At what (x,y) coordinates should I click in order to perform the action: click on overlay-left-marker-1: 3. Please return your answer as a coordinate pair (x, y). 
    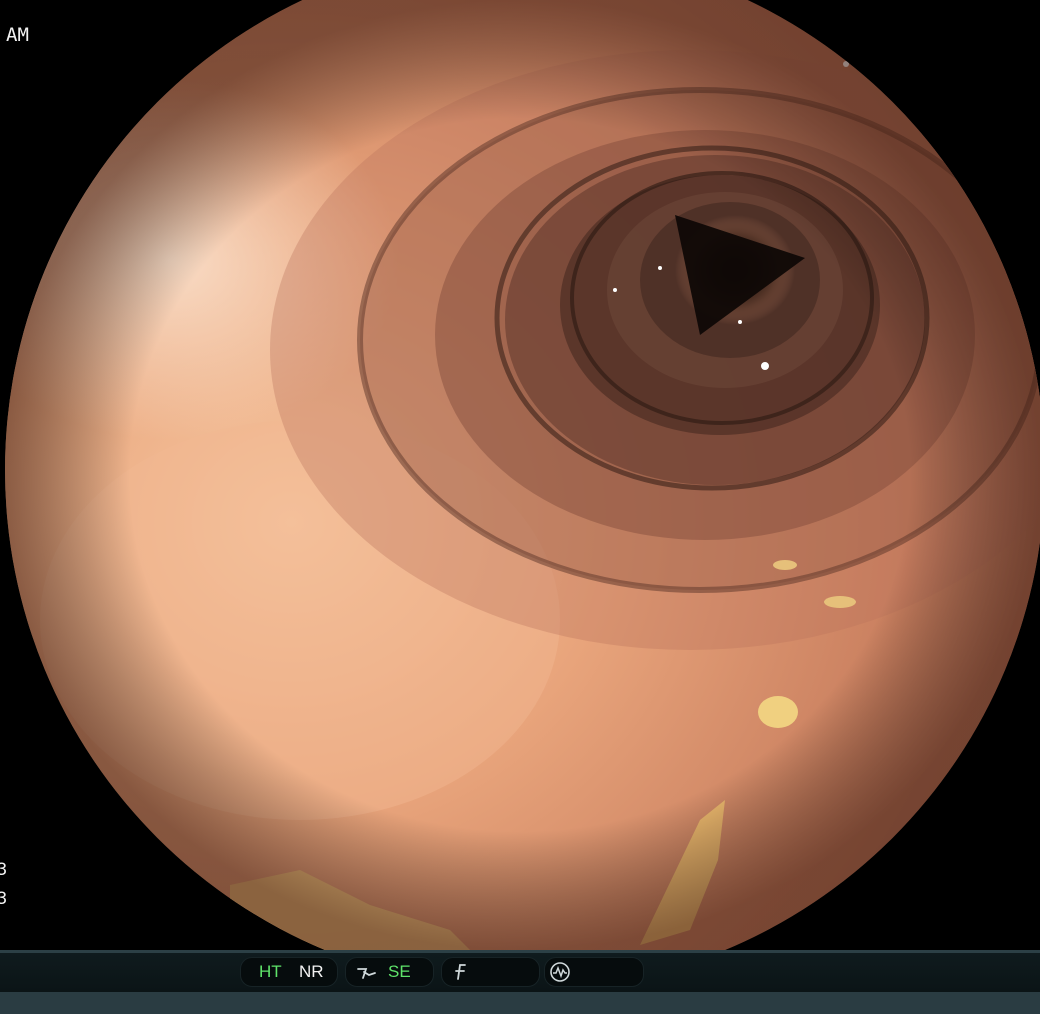
    Looking at the image, I should click on (4, 870).